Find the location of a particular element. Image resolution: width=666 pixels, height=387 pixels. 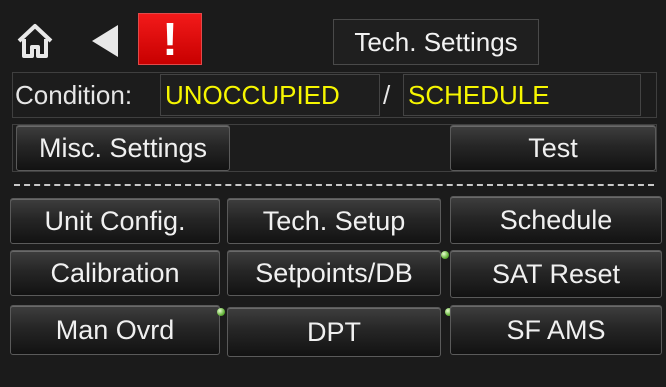

misc-settings-button: Misc. Settings is located at coordinates (123, 148).